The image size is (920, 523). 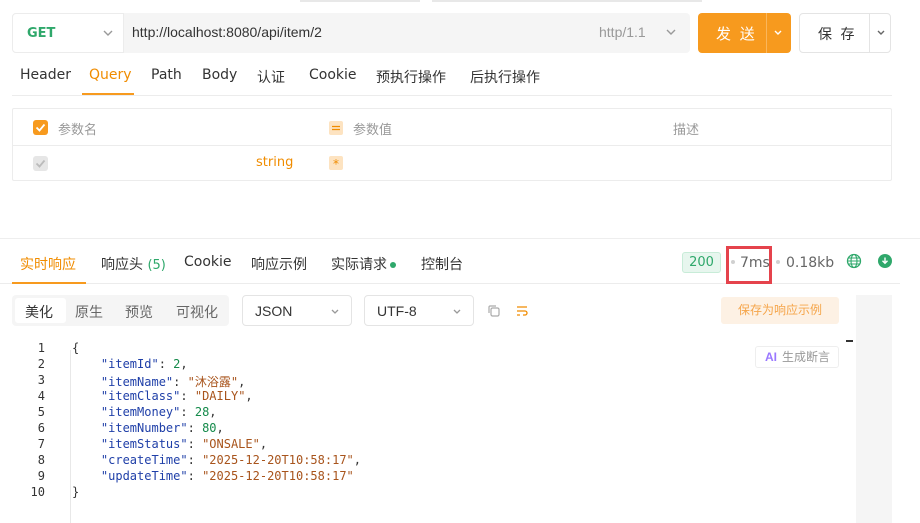 What do you see at coordinates (274, 311) in the screenshot?
I see `format-value: JSON` at bounding box center [274, 311].